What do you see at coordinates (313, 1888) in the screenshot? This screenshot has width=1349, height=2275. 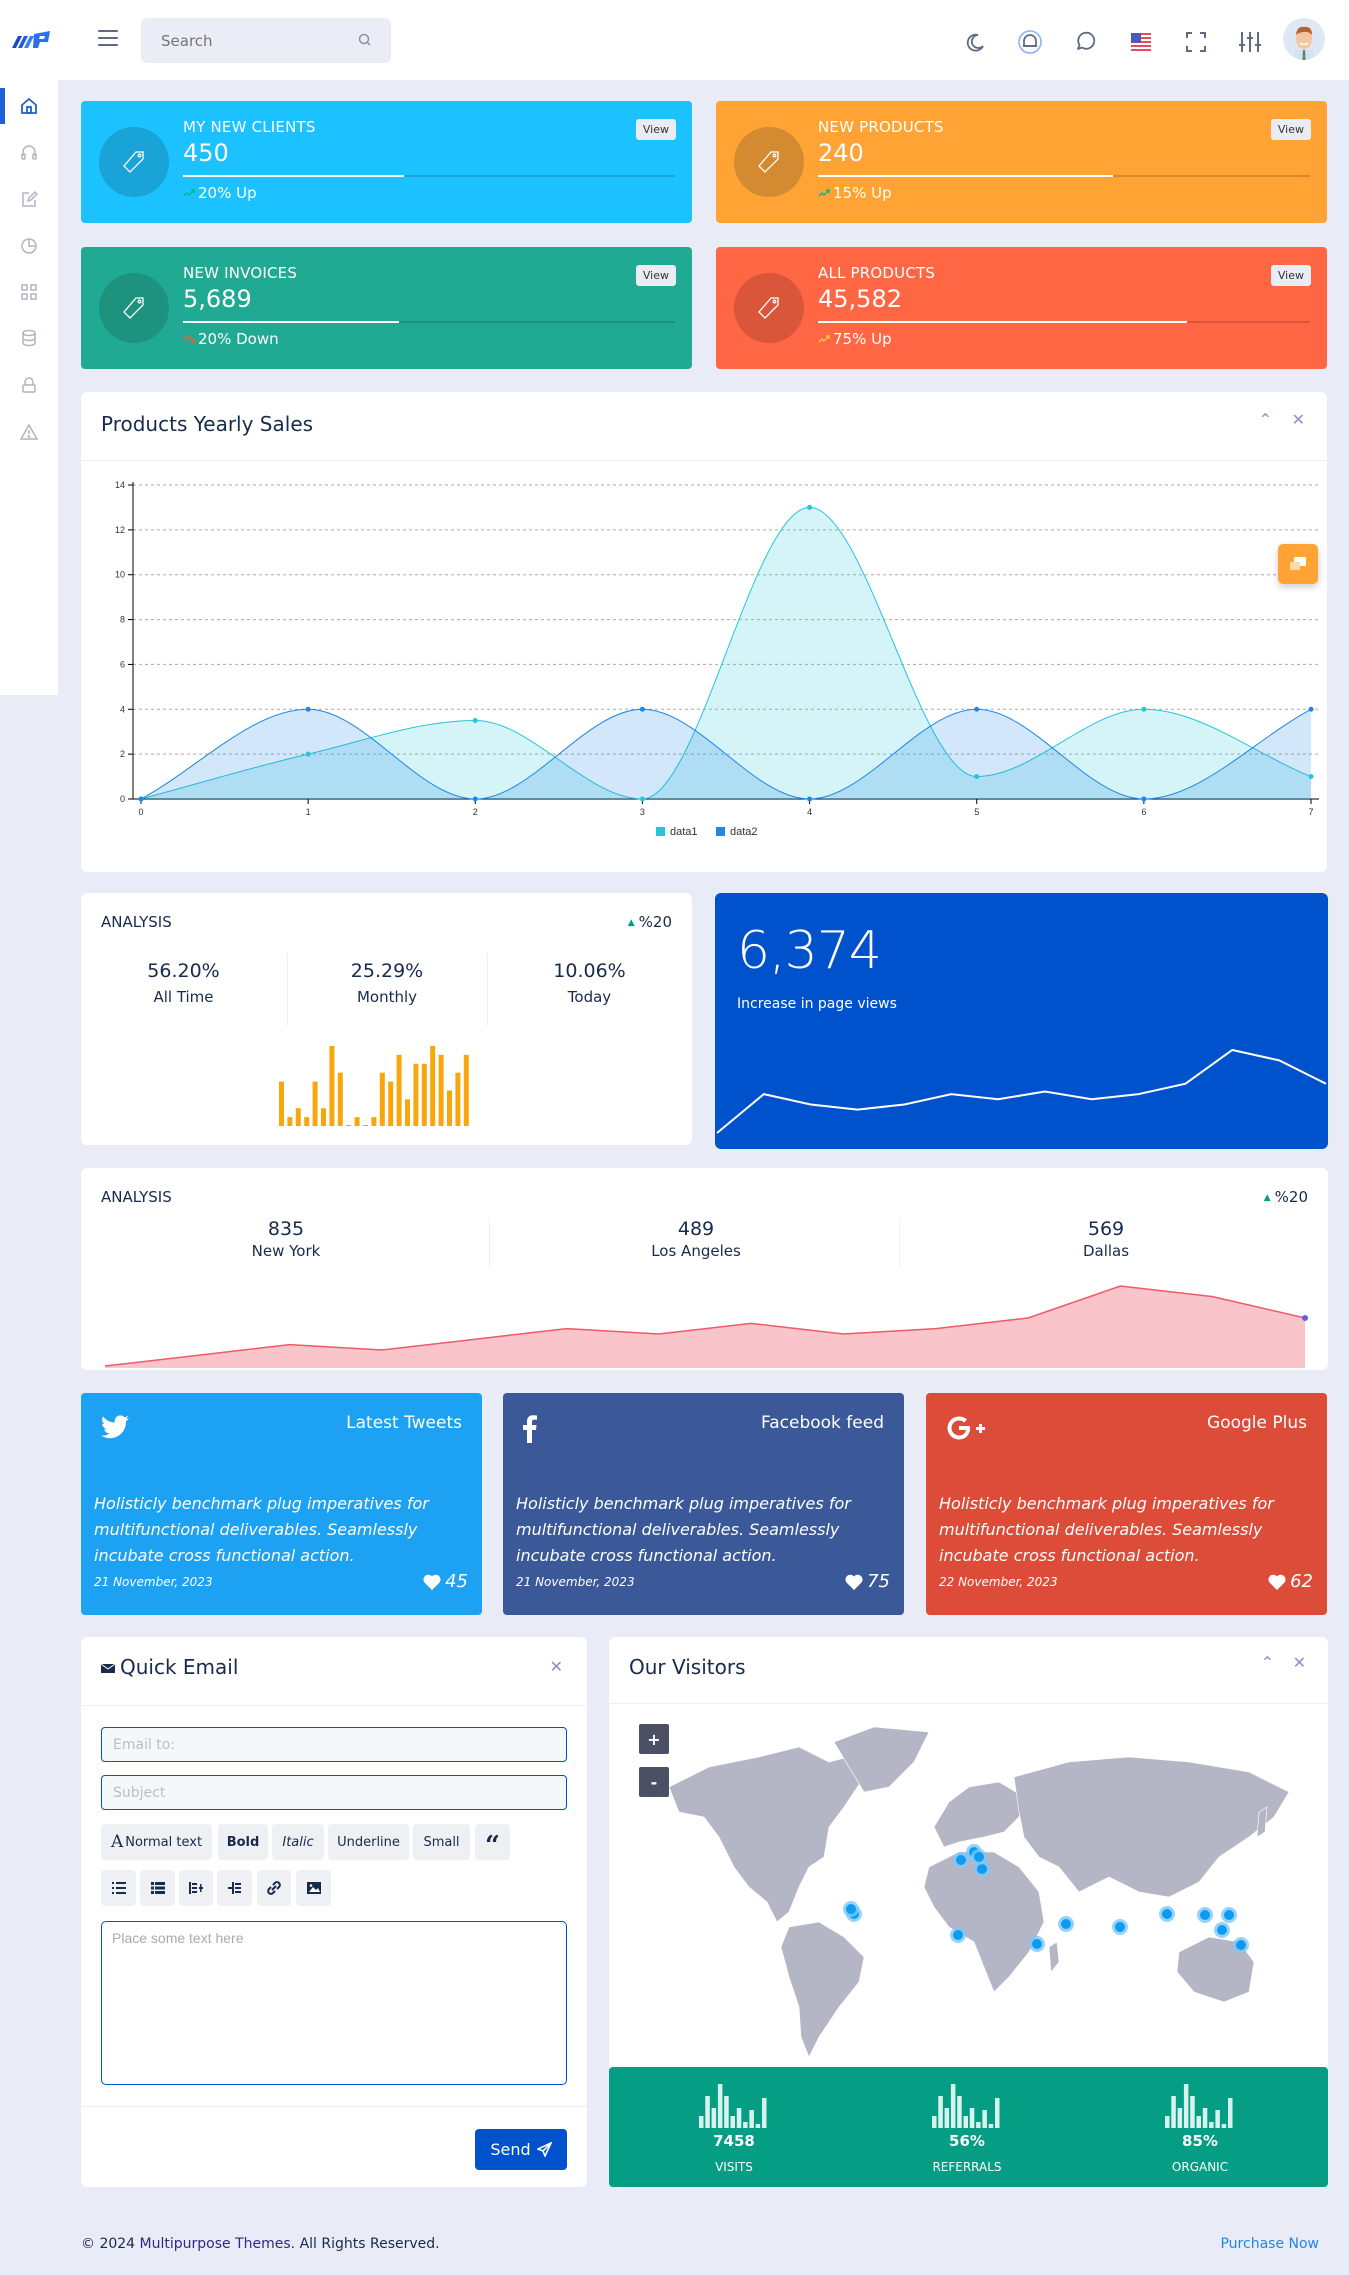 I see `insert-image-button` at bounding box center [313, 1888].